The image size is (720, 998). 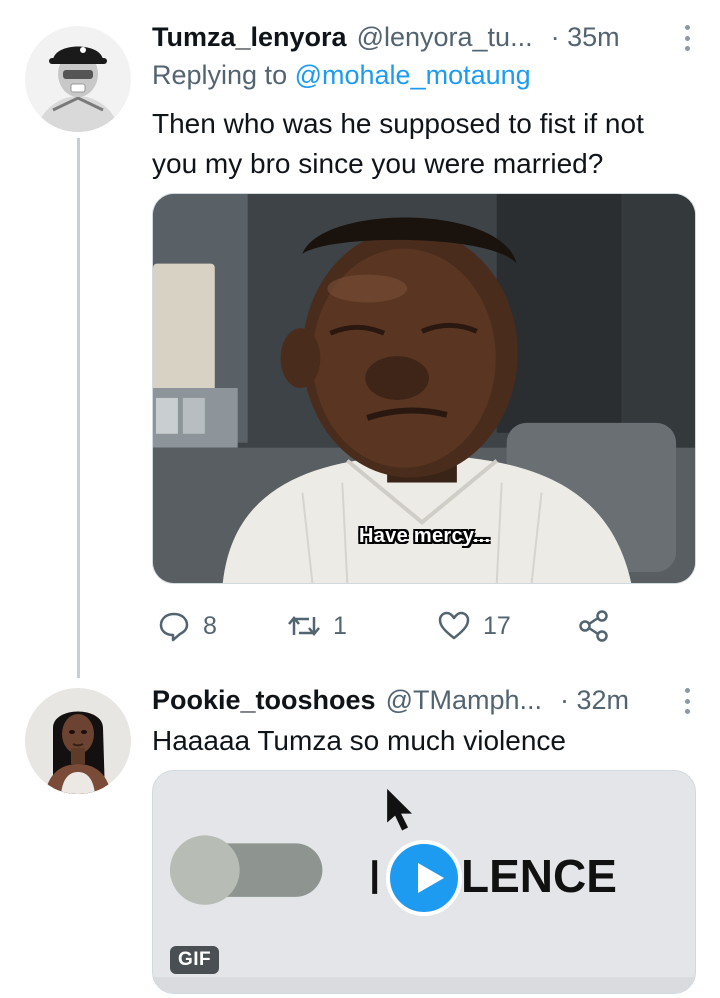 I want to click on tweet-text: Haaaaa Tumza so much violence, so click(x=359, y=740).